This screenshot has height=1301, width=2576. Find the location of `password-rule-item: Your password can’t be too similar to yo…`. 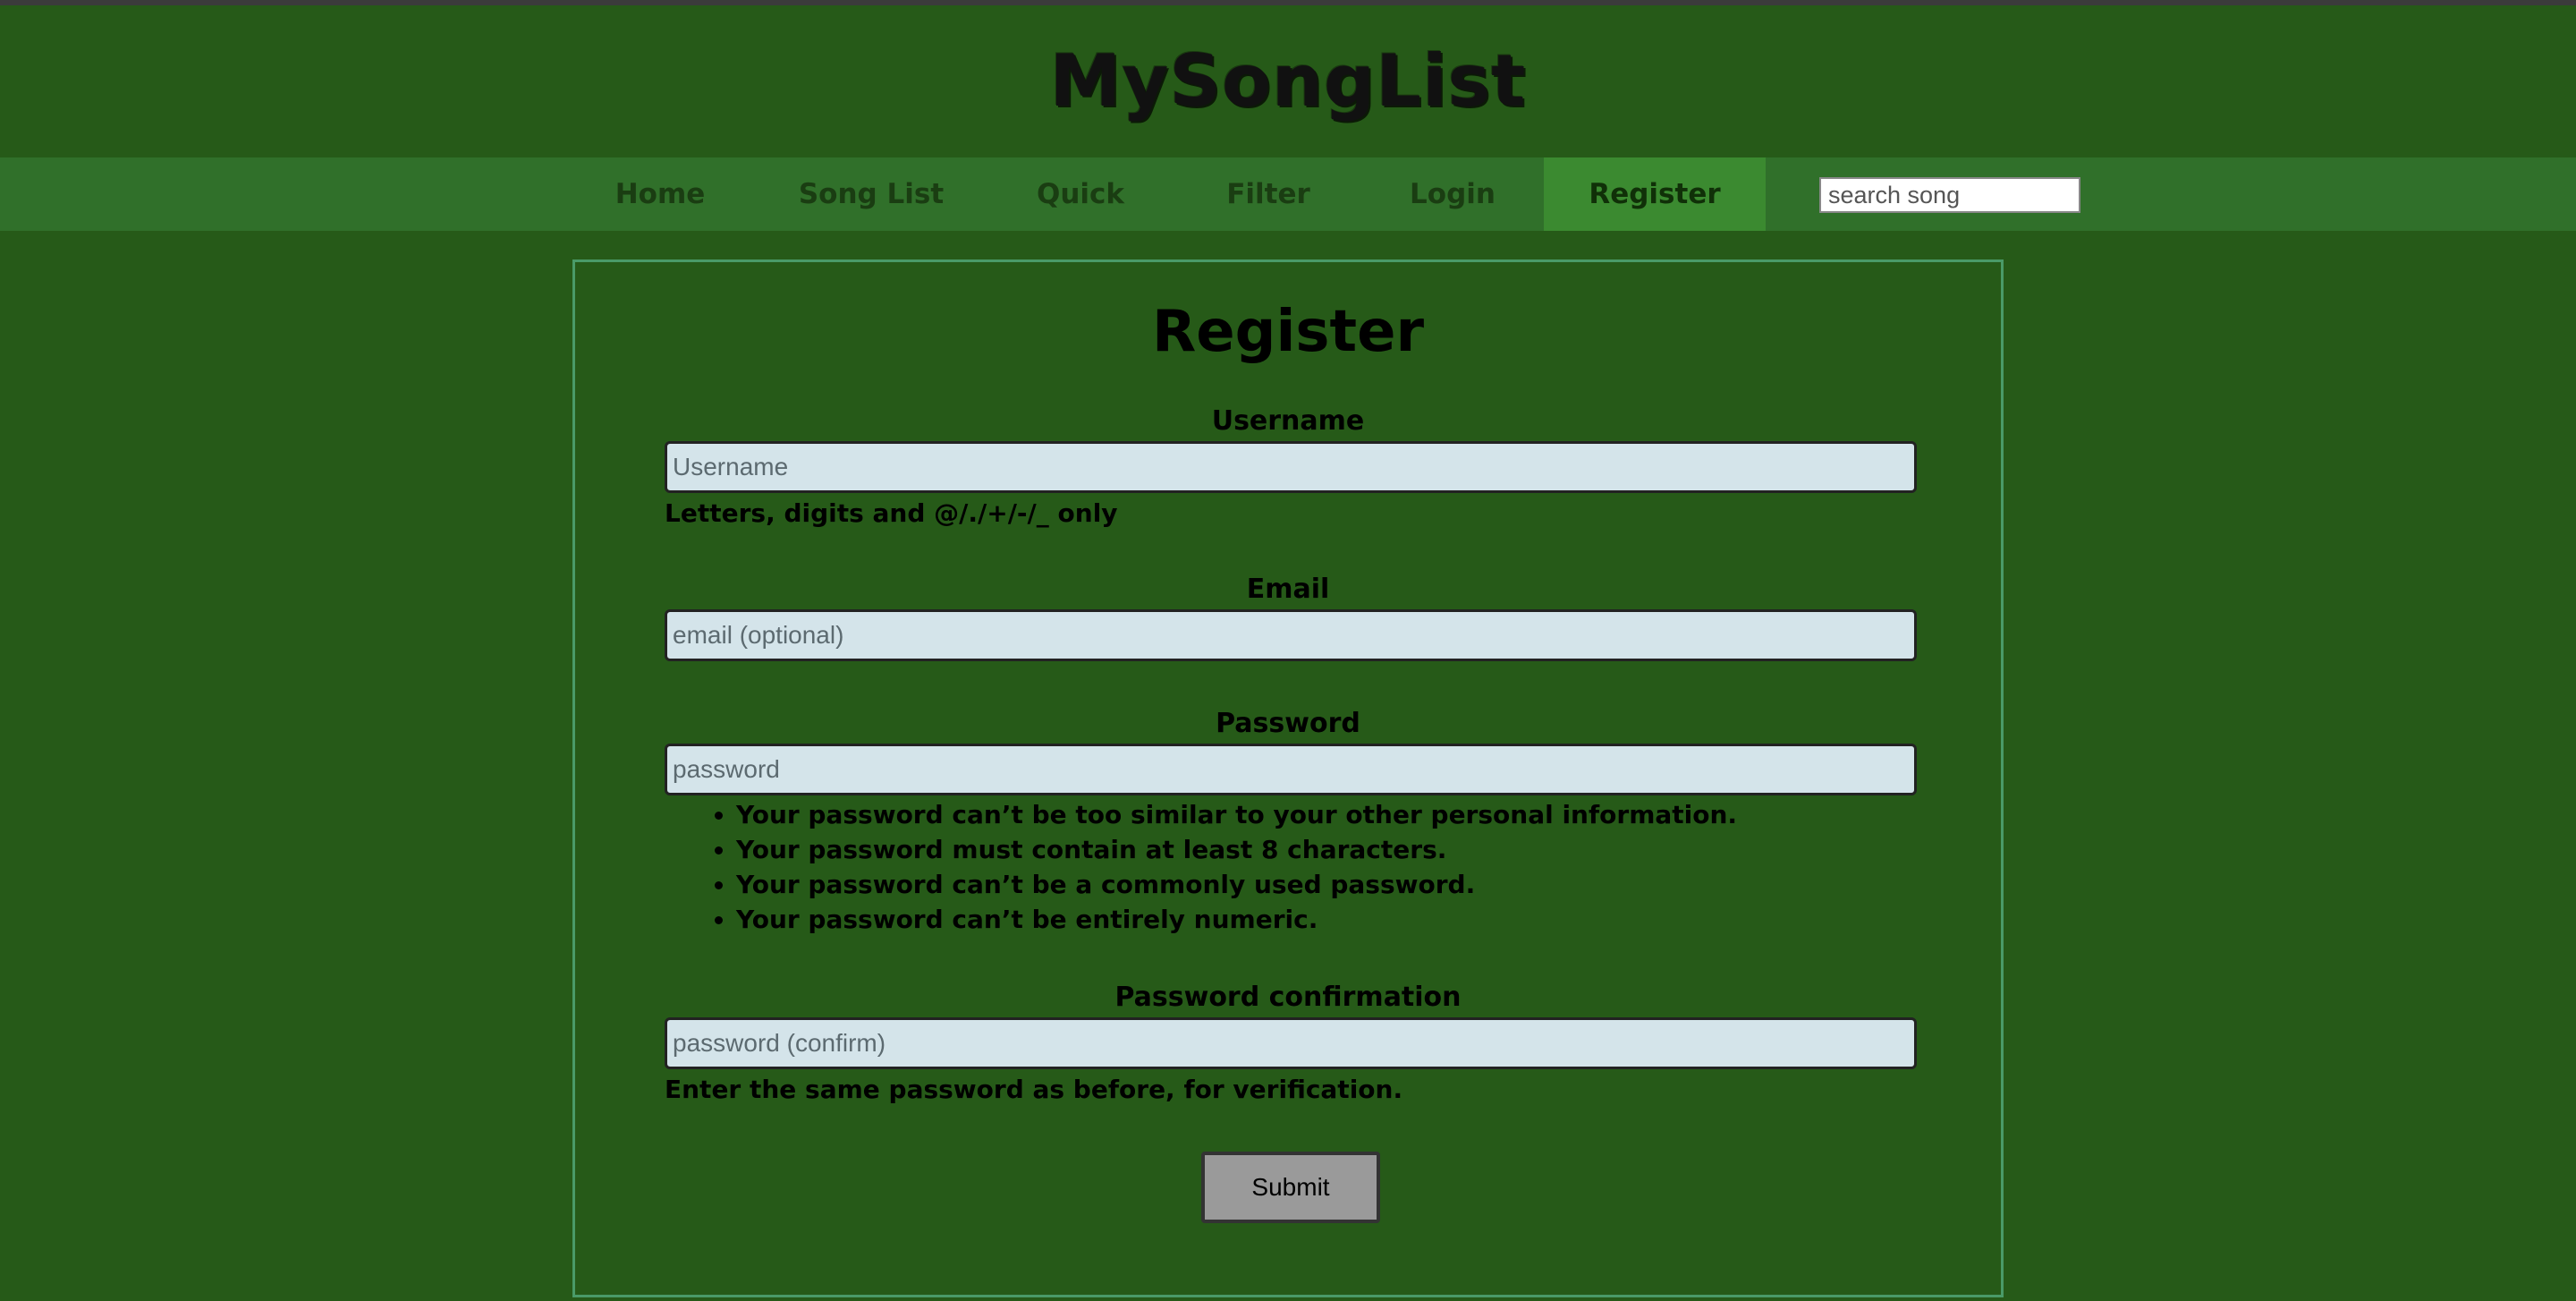

password-rule-item: Your password can’t be too similar to yo… is located at coordinates (1326, 814).